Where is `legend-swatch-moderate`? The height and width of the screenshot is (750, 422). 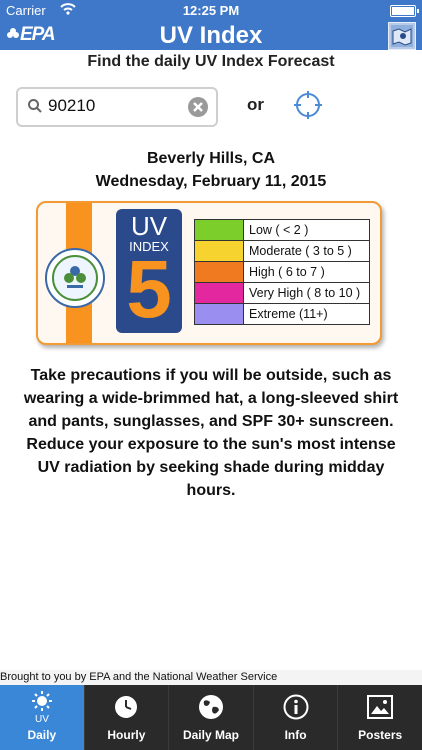
legend-swatch-moderate is located at coordinates (219, 251).